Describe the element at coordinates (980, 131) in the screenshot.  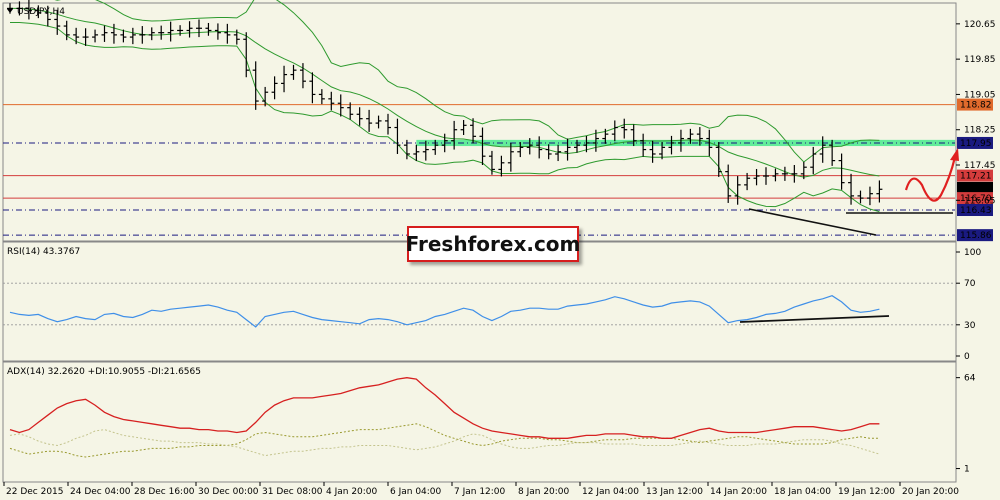
I see `price-tick-label: 118.25` at that location.